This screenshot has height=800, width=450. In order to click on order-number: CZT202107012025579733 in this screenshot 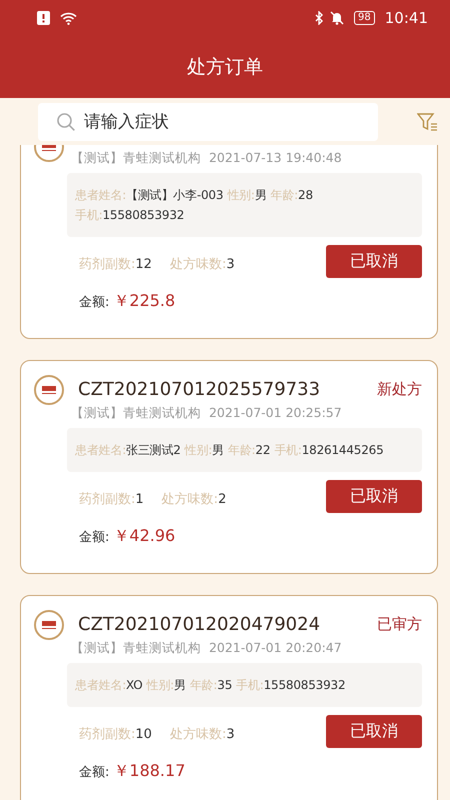, I will do `click(199, 389)`.